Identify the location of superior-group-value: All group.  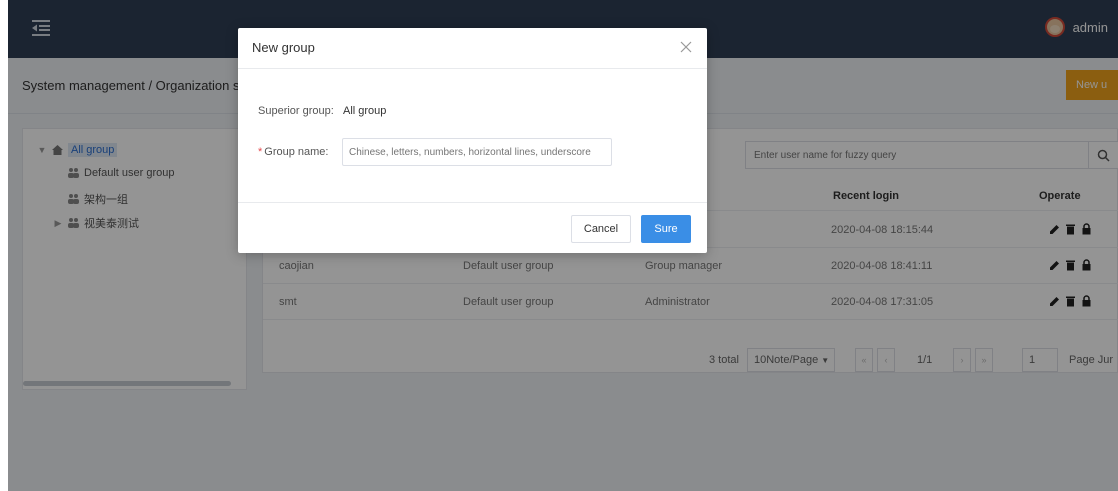
(365, 111).